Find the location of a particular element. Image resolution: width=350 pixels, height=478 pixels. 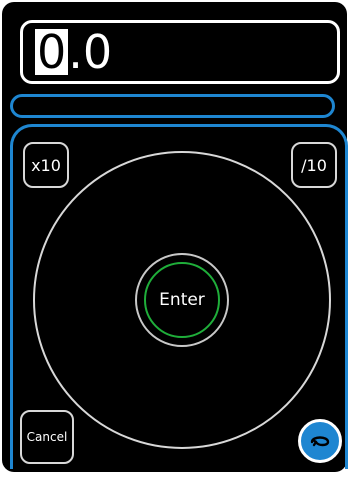

loop-arrow-icon is located at coordinates (320, 441).